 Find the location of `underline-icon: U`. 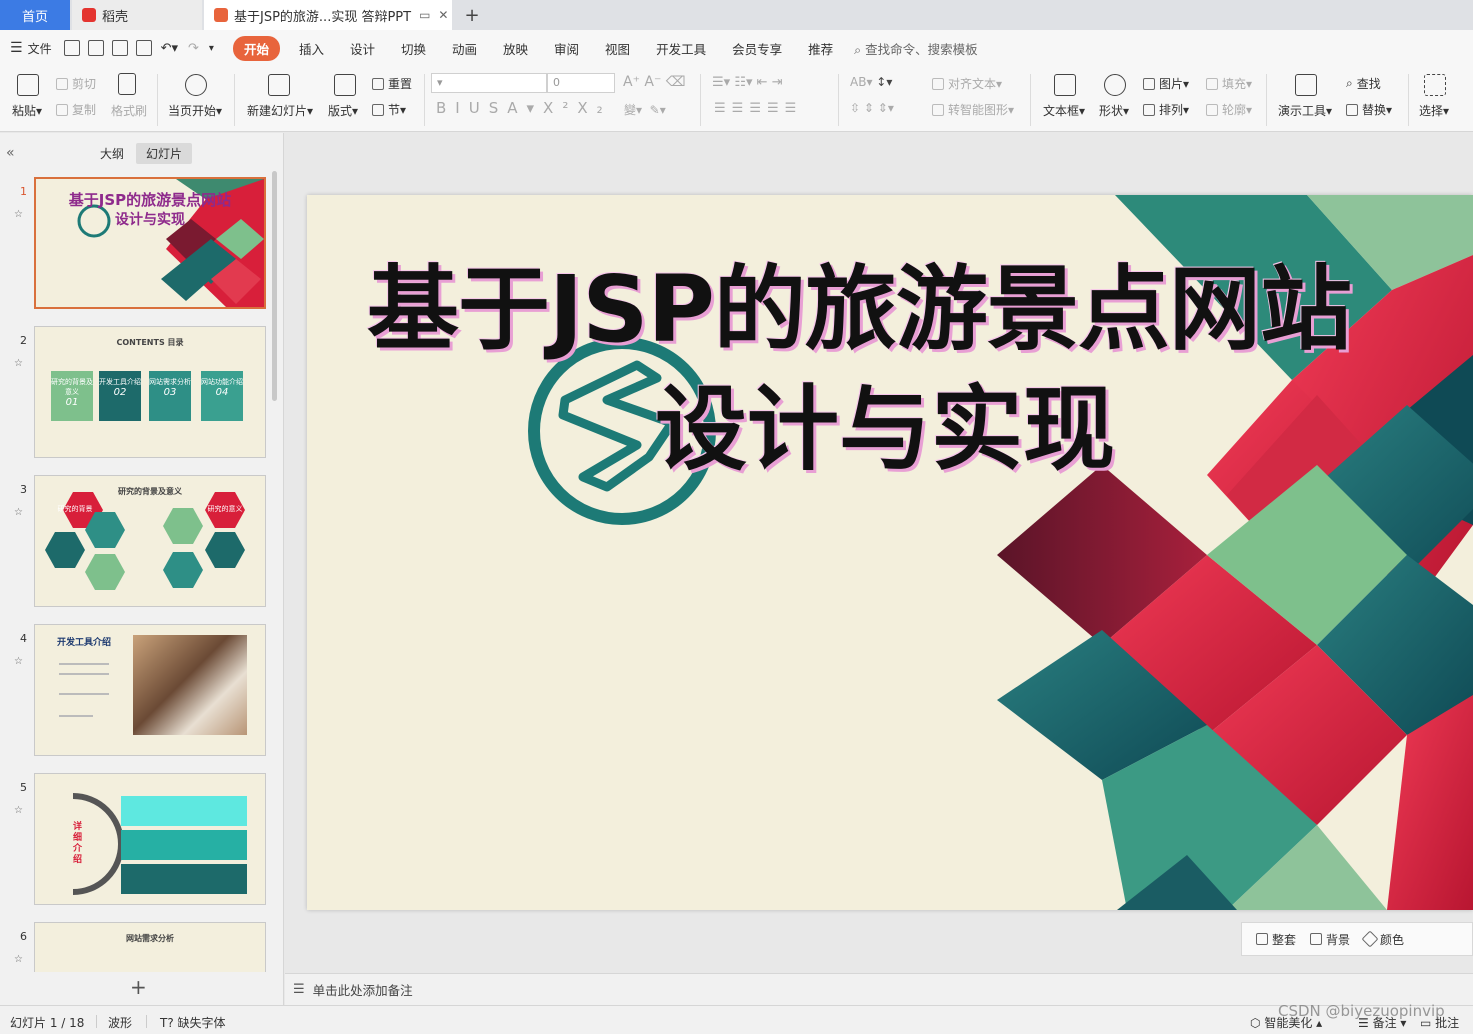

underline-icon: U is located at coordinates (479, 108).